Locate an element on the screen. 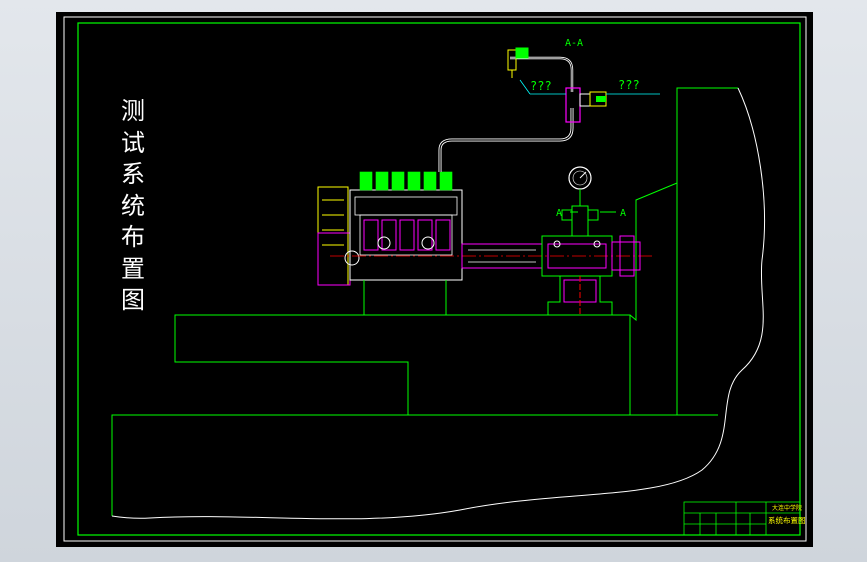  callout-left: ??? is located at coordinates (542, 87).